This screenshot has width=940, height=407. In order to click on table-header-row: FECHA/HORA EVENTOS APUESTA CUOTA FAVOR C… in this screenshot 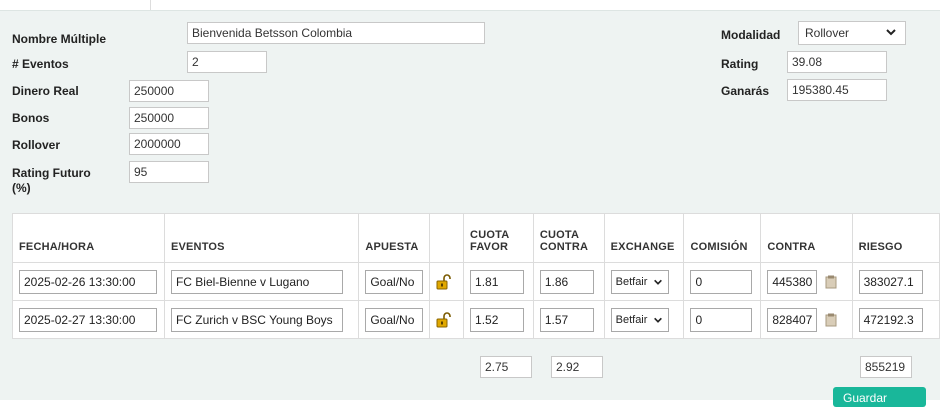, I will do `click(476, 238)`.